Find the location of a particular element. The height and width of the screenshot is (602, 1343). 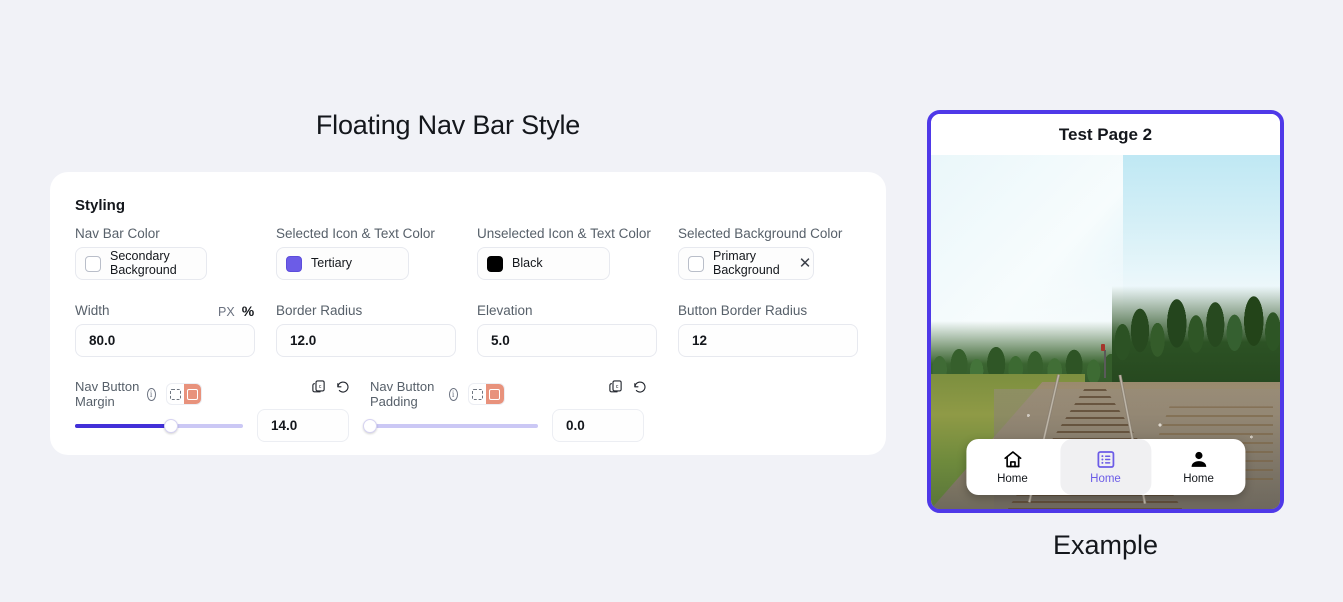

margin-mode-toggle is located at coordinates (183, 394).